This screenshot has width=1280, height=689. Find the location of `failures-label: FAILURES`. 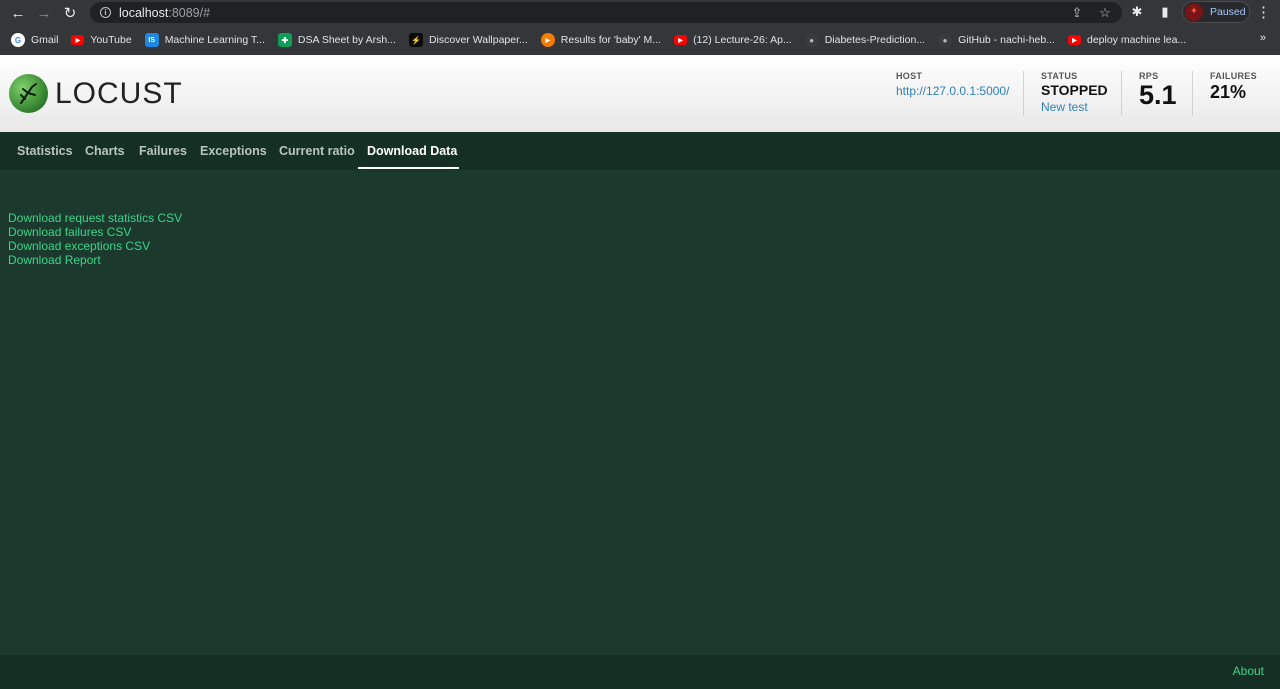

failures-label: FAILURES is located at coordinates (1233, 76).